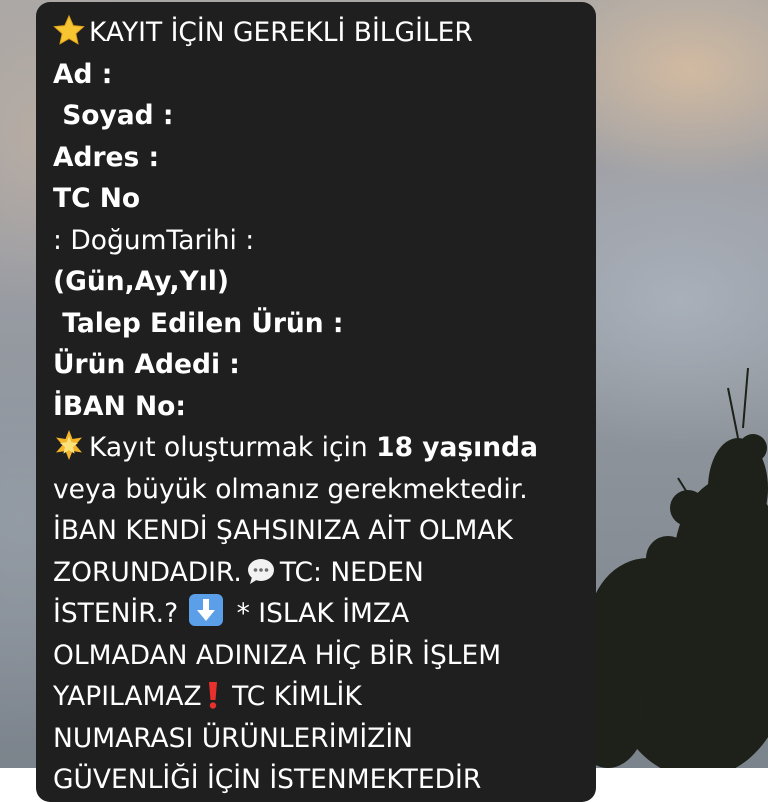  What do you see at coordinates (281, 32) in the screenshot?
I see `message-title: KAYIT İÇİN GEREKLİ BİLGİLER` at bounding box center [281, 32].